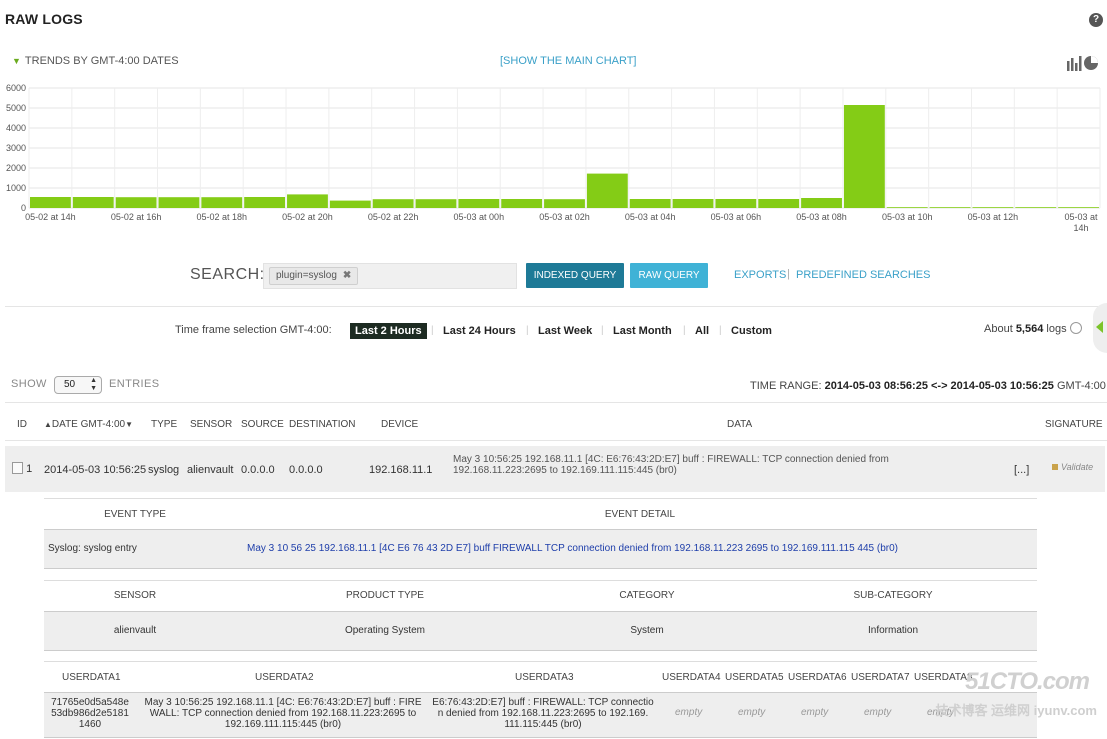 This screenshot has width=1107, height=739. What do you see at coordinates (393, 217) in the screenshot?
I see `x-tick-label: 05-02 at 22h` at bounding box center [393, 217].